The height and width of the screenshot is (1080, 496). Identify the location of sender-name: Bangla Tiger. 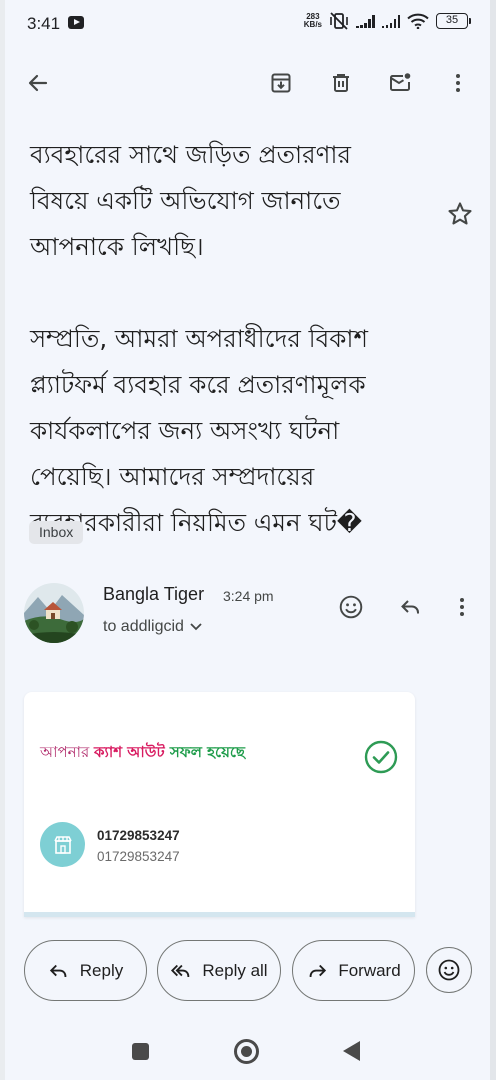
(154, 594).